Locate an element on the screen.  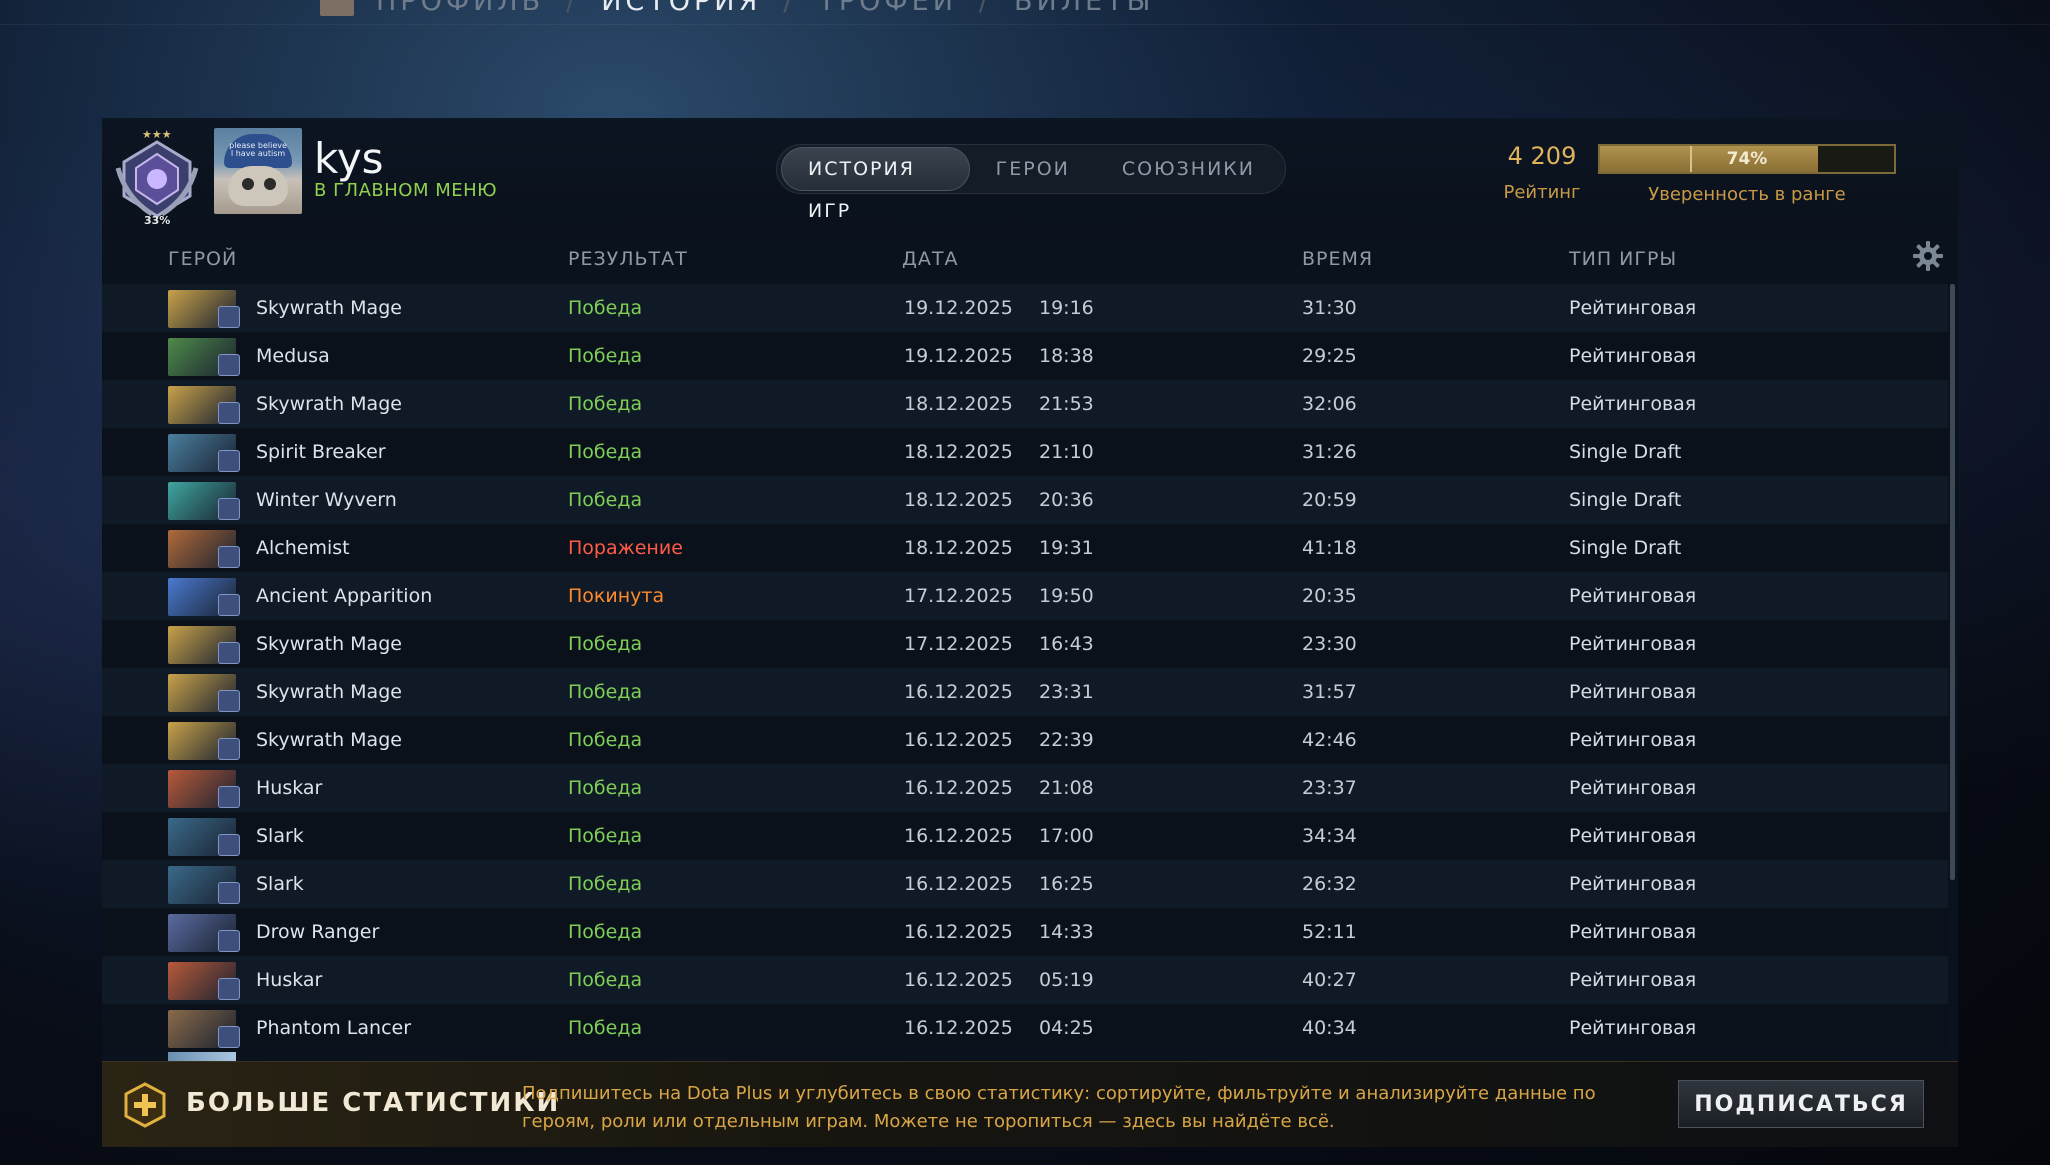
match-date: 18.12.2025 is located at coordinates (958, 500).